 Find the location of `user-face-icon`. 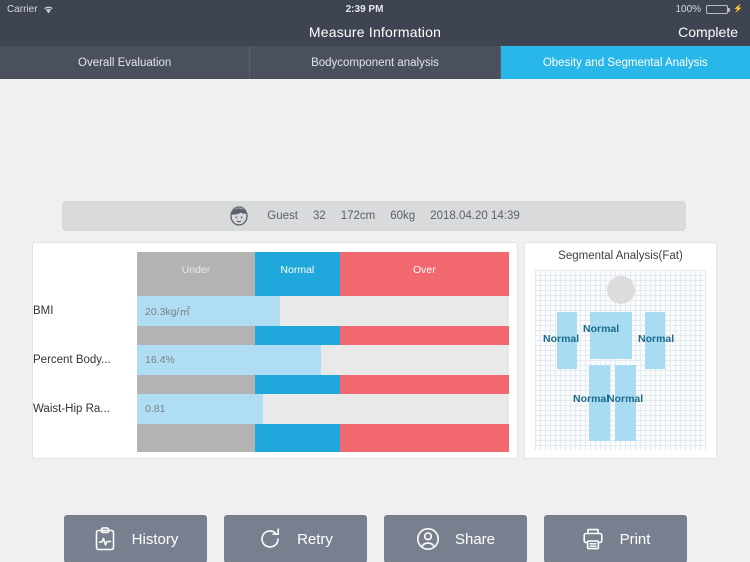

user-face-icon is located at coordinates (239, 216).